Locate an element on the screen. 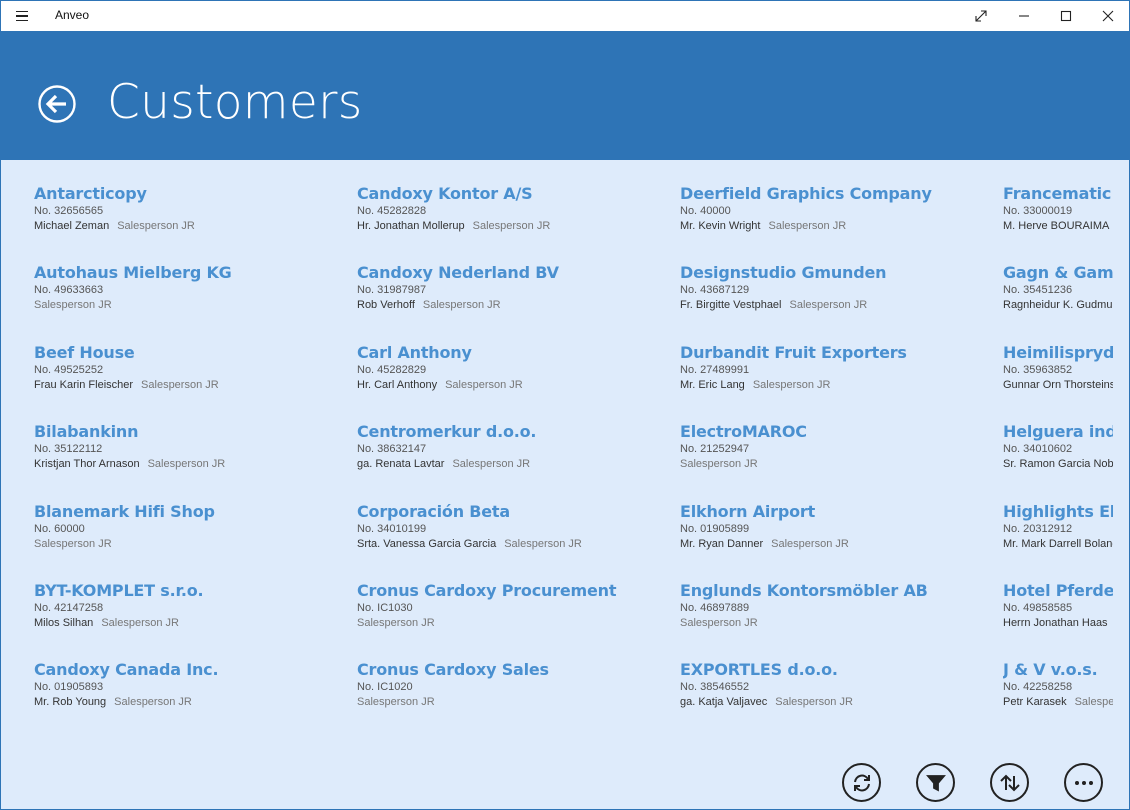 Image resolution: width=1130 pixels, height=810 pixels. customer-name: Helguera industrial is located at coordinates (1058, 432).